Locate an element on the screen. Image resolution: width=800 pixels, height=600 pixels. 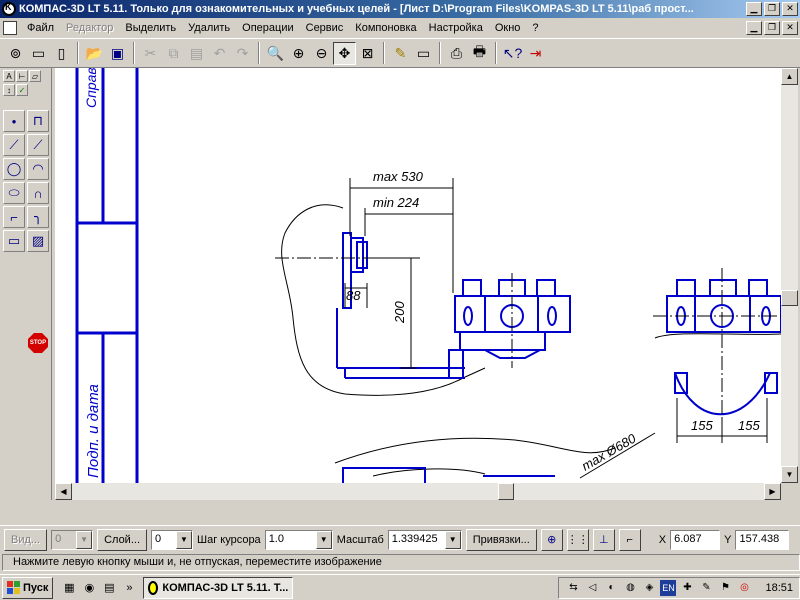
toolbar-separator is located at coordinates (496, 53).